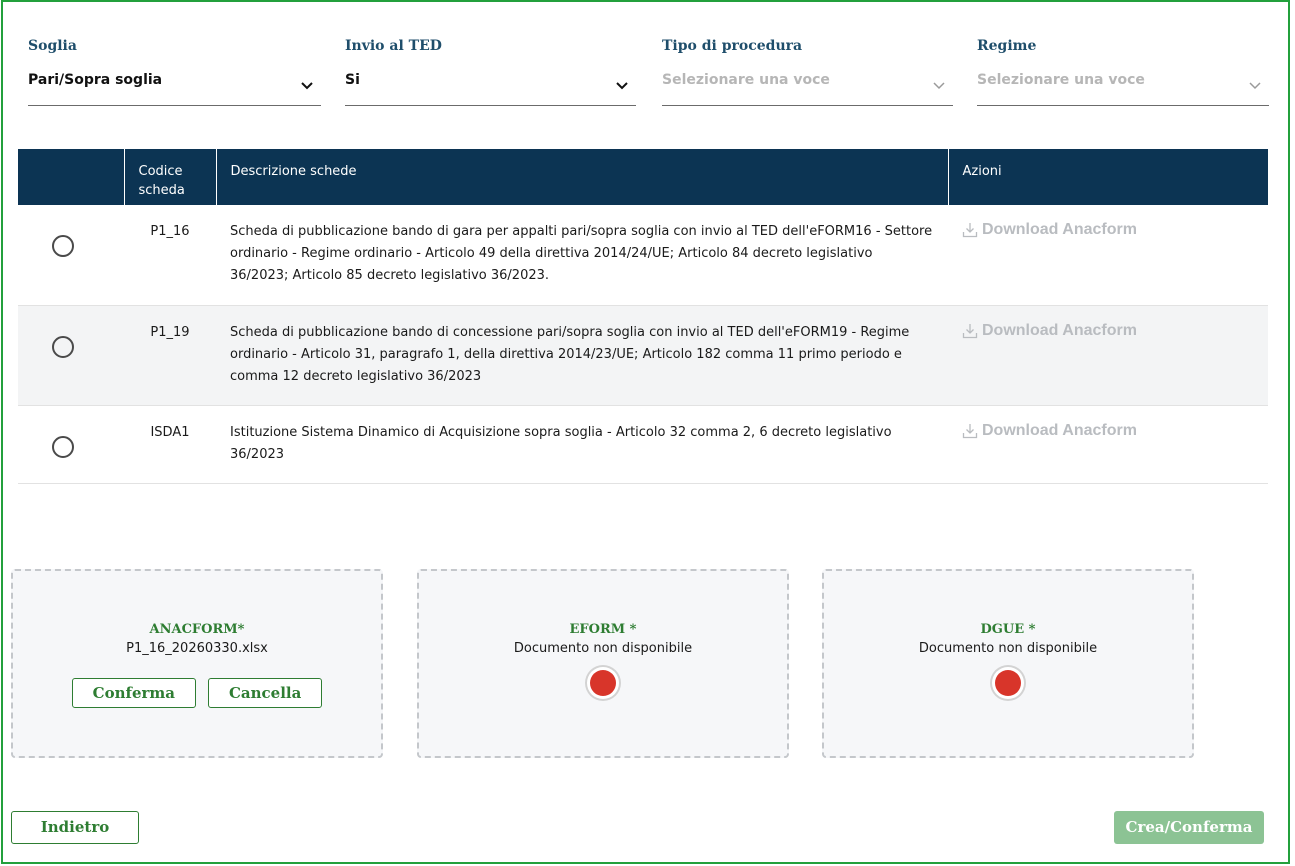  What do you see at coordinates (746, 80) in the screenshot?
I see `tipo-procedura-placeholder: Selezionare una voce` at bounding box center [746, 80].